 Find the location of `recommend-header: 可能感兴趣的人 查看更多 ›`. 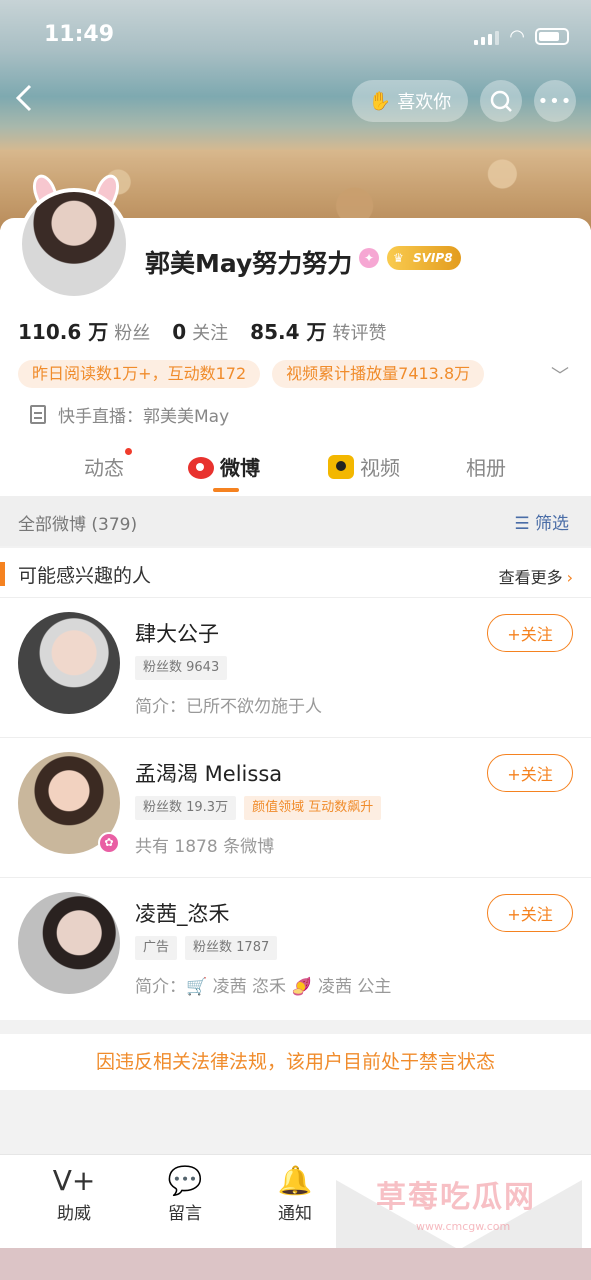

recommend-header: 可能感兴趣的人 查看更多 › is located at coordinates (295, 573).